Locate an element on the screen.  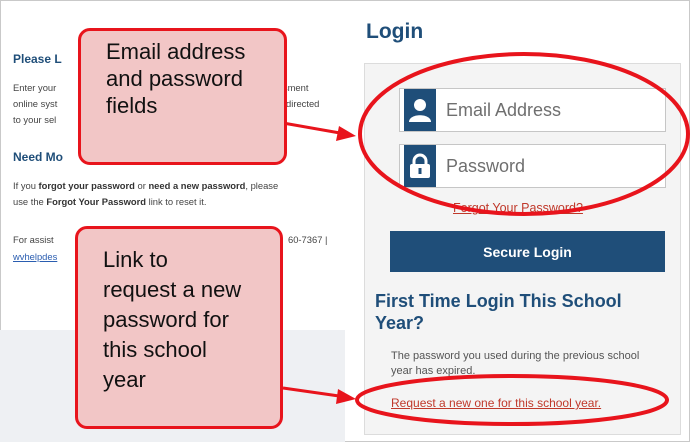
request-callout-line-3: password for is located at coordinates (166, 319).